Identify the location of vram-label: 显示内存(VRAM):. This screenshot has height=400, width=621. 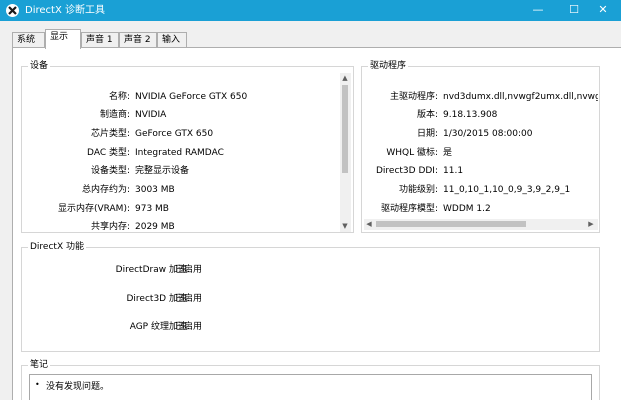
(93, 209).